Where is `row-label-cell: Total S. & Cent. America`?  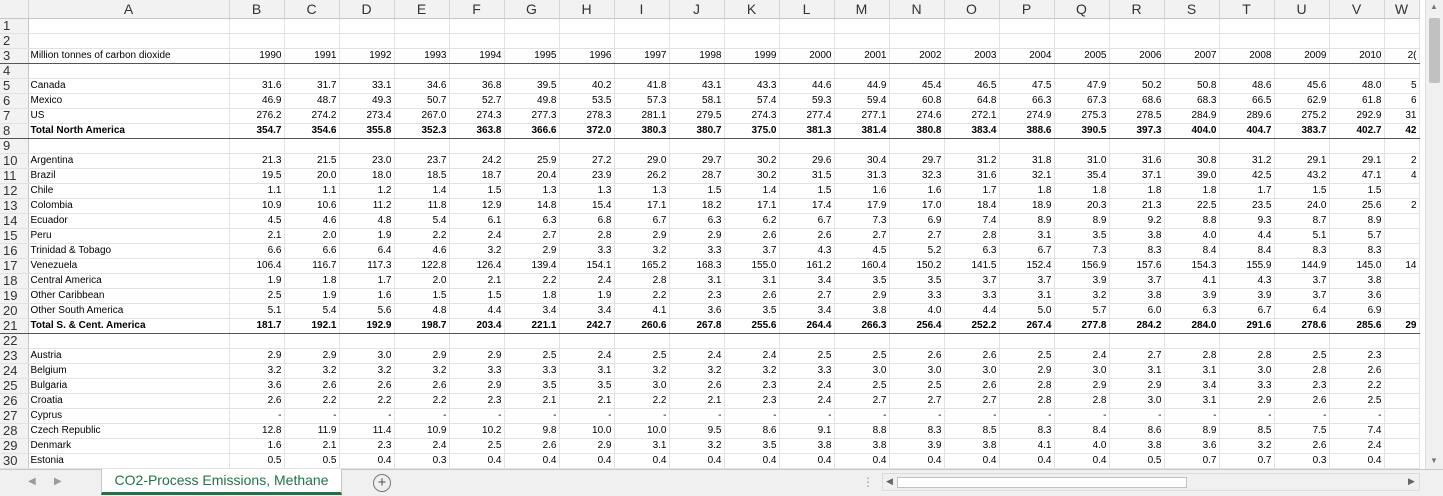
row-label-cell: Total S. & Cent. America is located at coordinates (129, 326).